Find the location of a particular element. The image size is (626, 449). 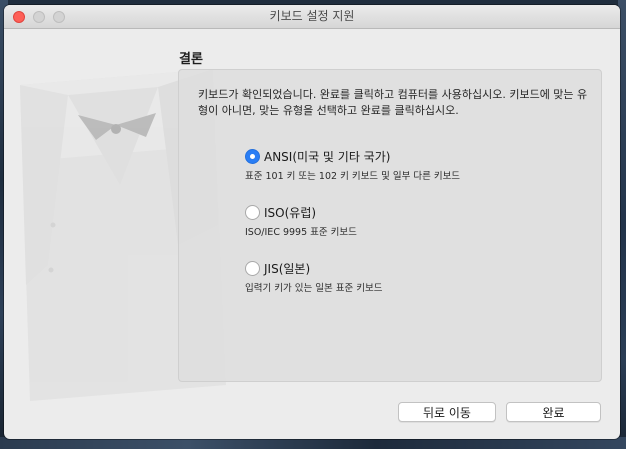

ansi-radio-row: ANSI(미국 및 기타 국가) is located at coordinates (352, 156).